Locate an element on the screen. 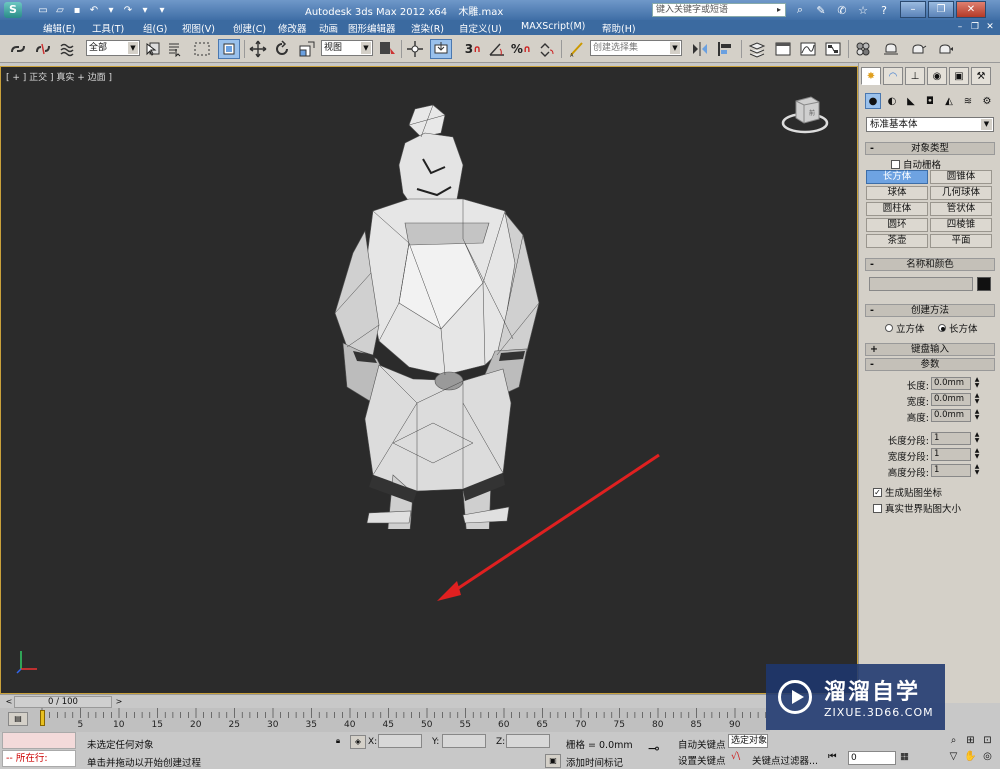 This screenshot has width=1000, height=769. layer-manager-icon is located at coordinates (757, 49).